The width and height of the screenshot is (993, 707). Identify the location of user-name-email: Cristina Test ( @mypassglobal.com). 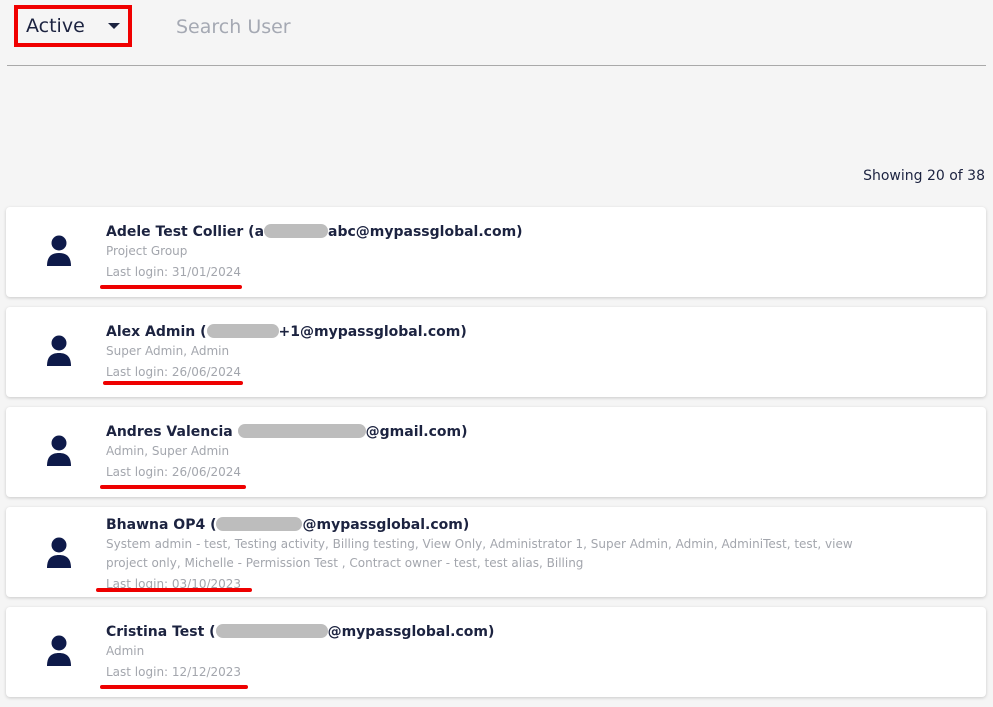
(536, 632).